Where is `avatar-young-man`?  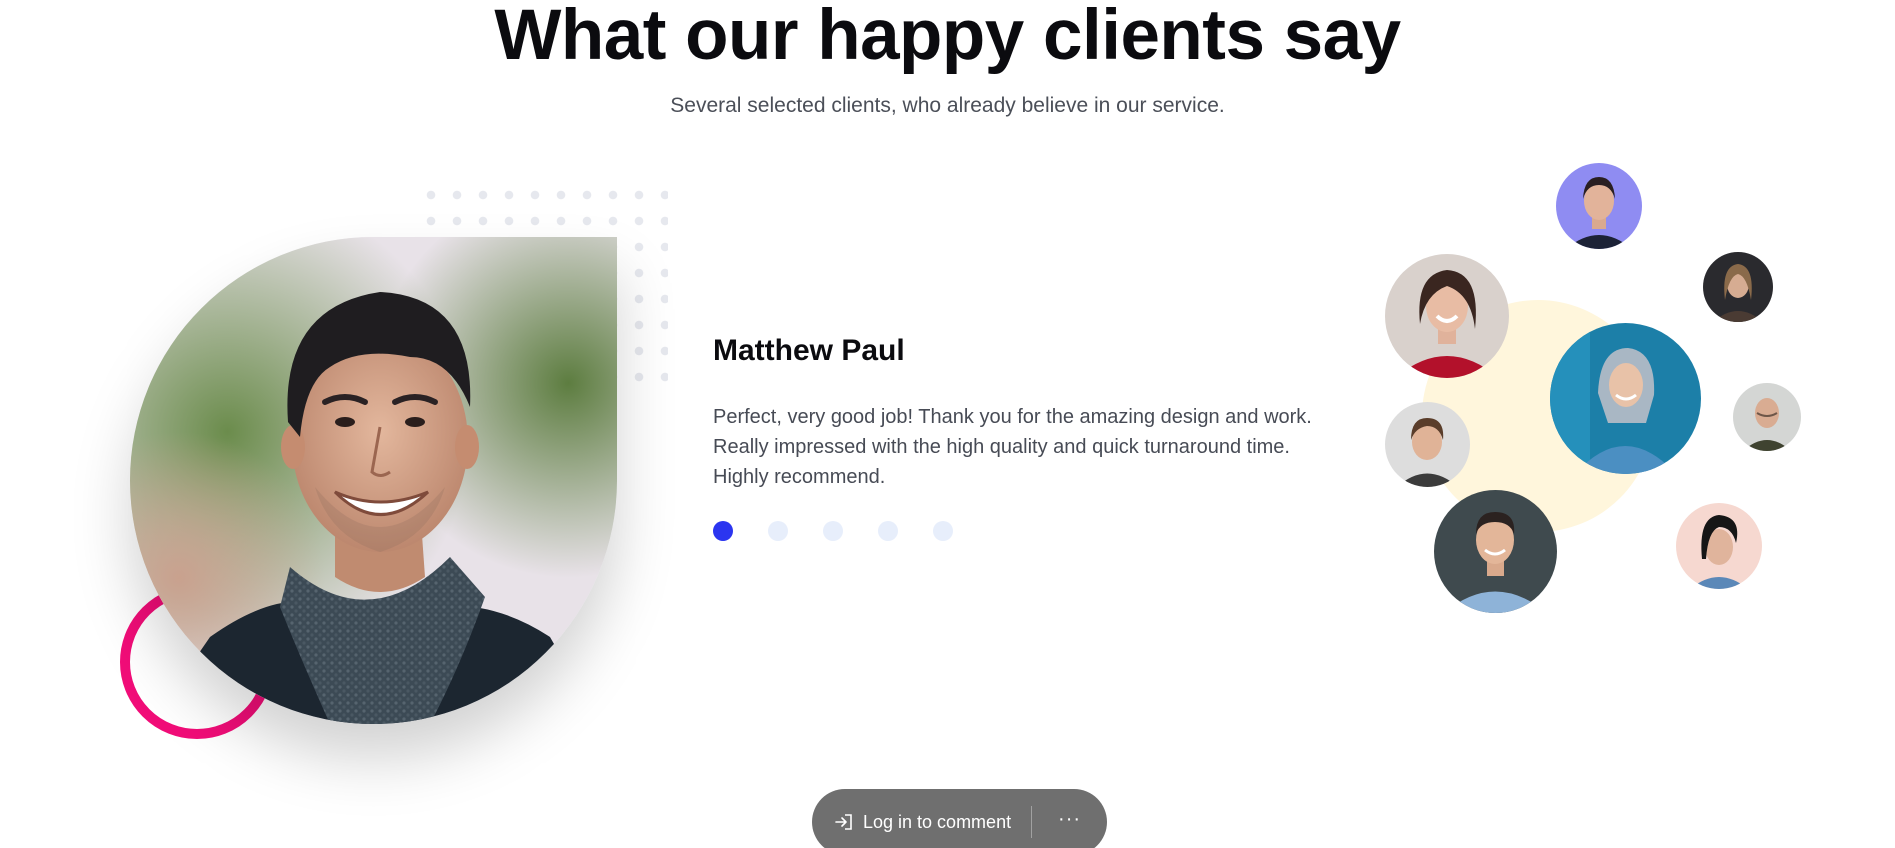 avatar-young-man is located at coordinates (1427, 444).